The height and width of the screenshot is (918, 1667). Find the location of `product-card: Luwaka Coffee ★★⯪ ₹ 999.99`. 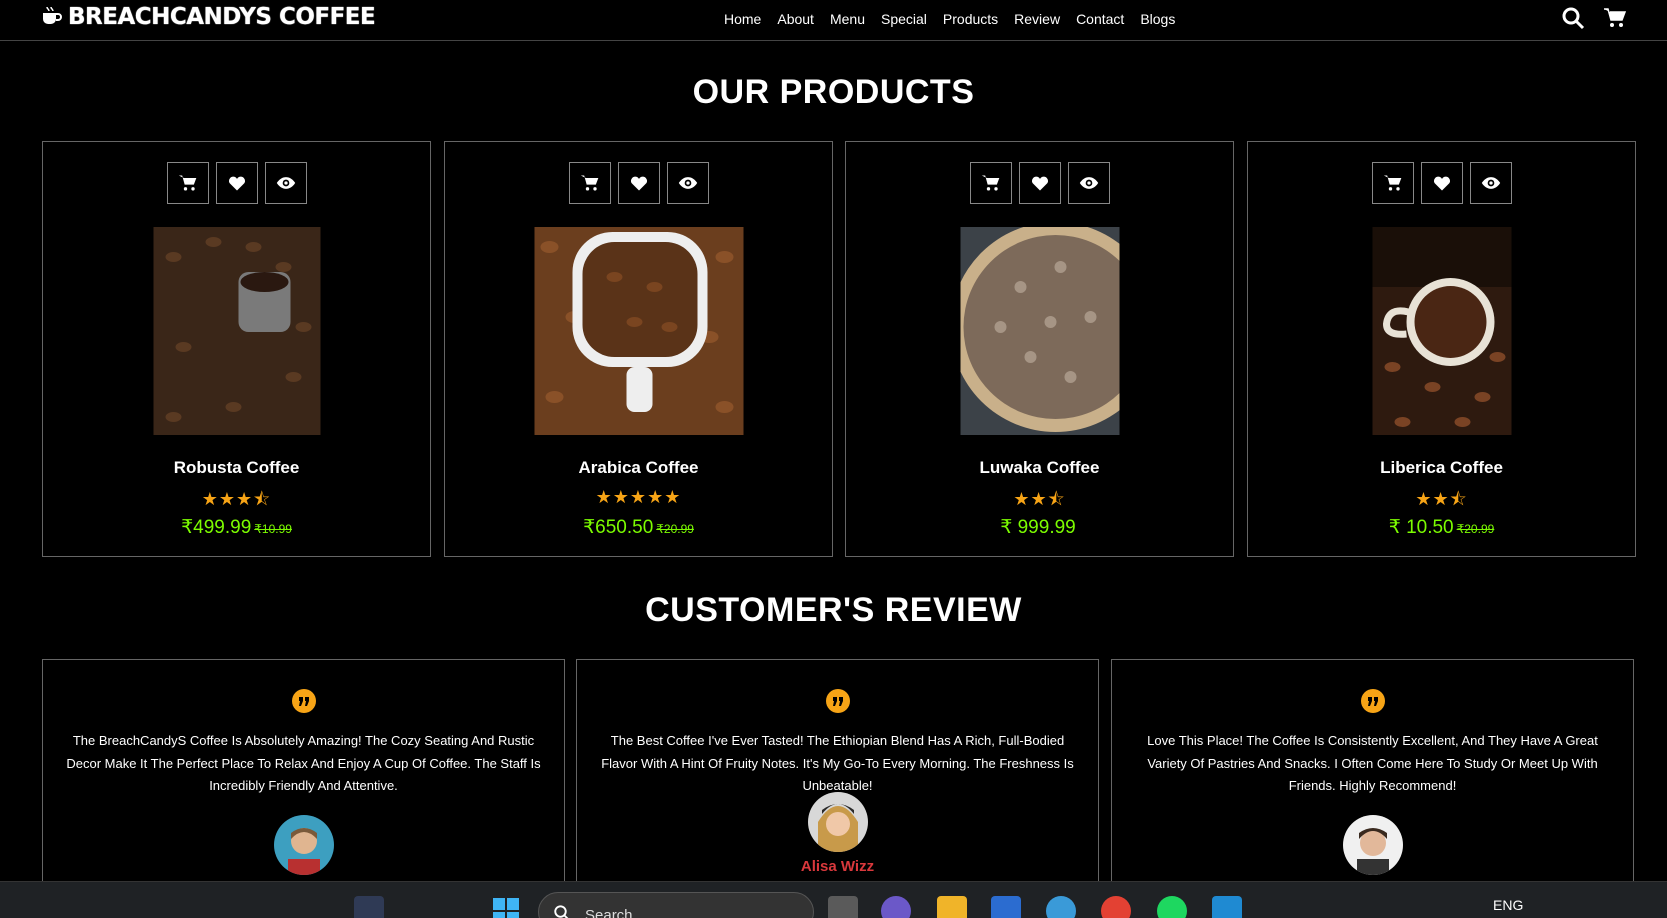

product-card: Luwaka Coffee ★★⯪ ₹ 999.99 is located at coordinates (1039, 349).